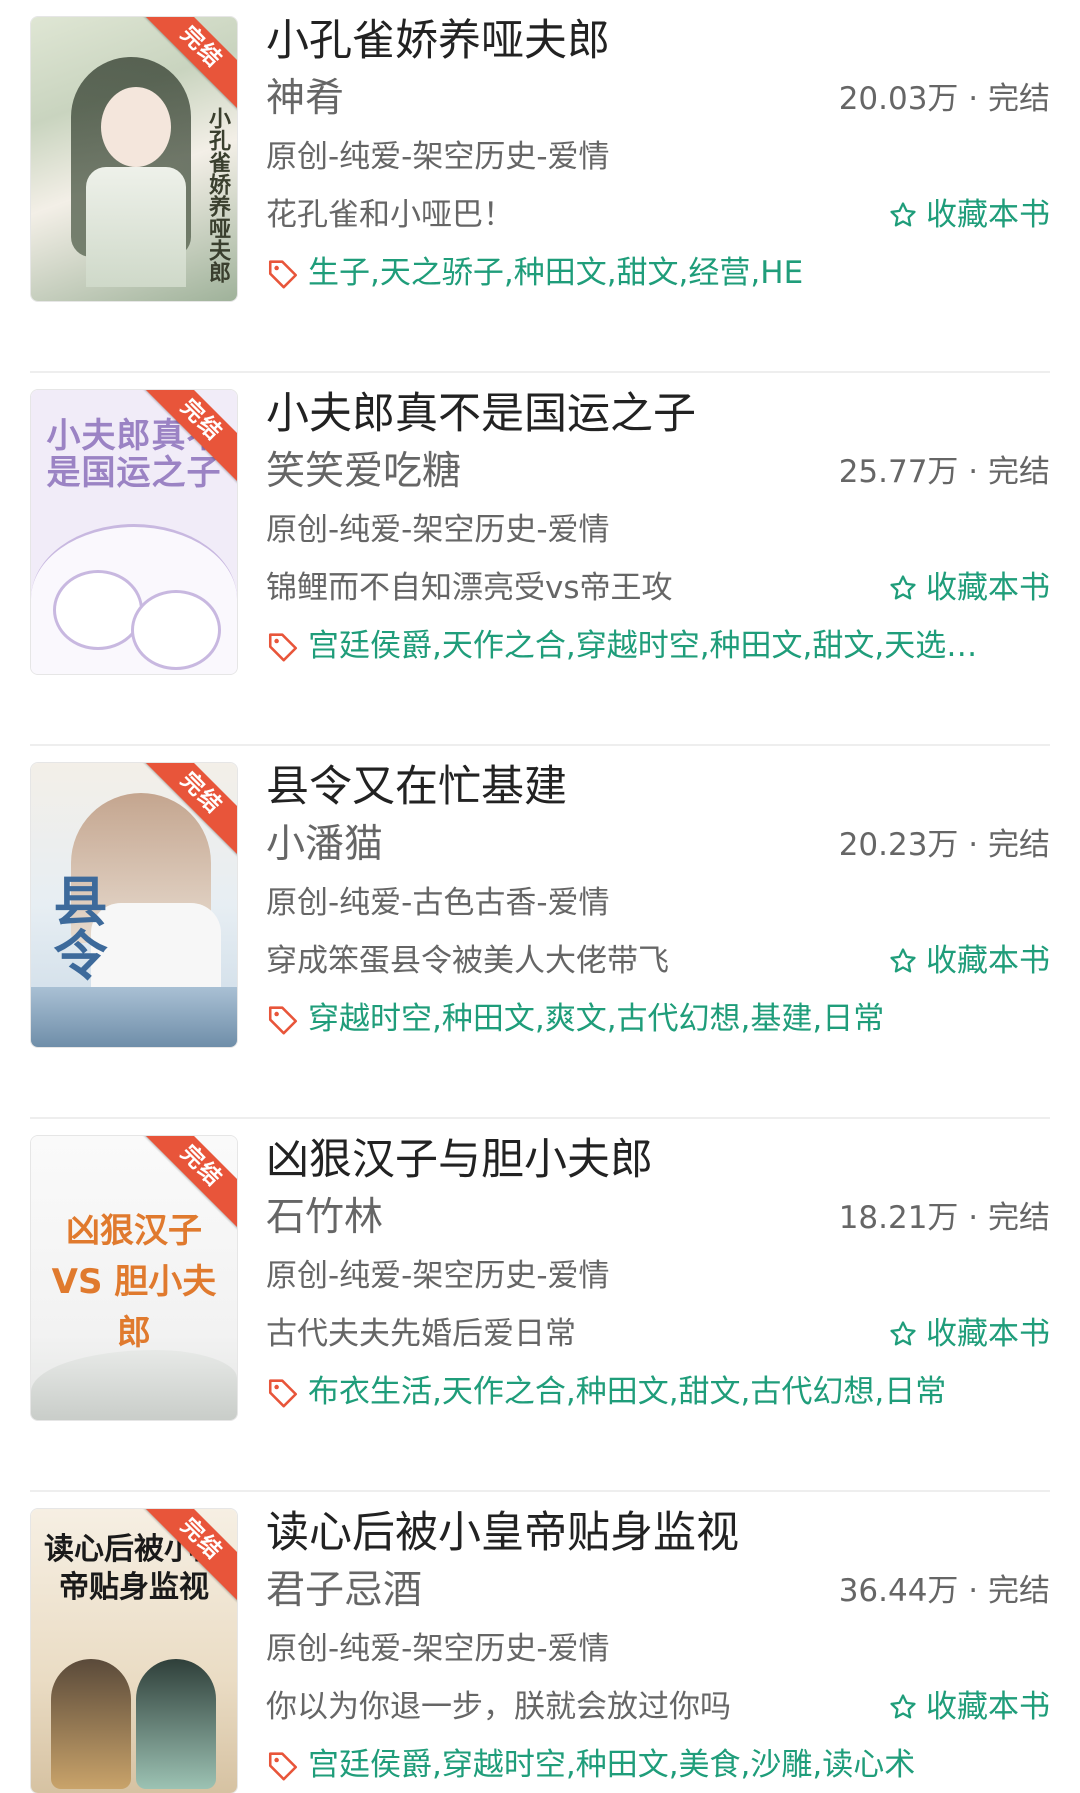  Describe the element at coordinates (611, 1764) in the screenshot. I see `tag-list: 宫廷侯爵,穿越时空,种田文,美食,沙雕,读心术` at that location.